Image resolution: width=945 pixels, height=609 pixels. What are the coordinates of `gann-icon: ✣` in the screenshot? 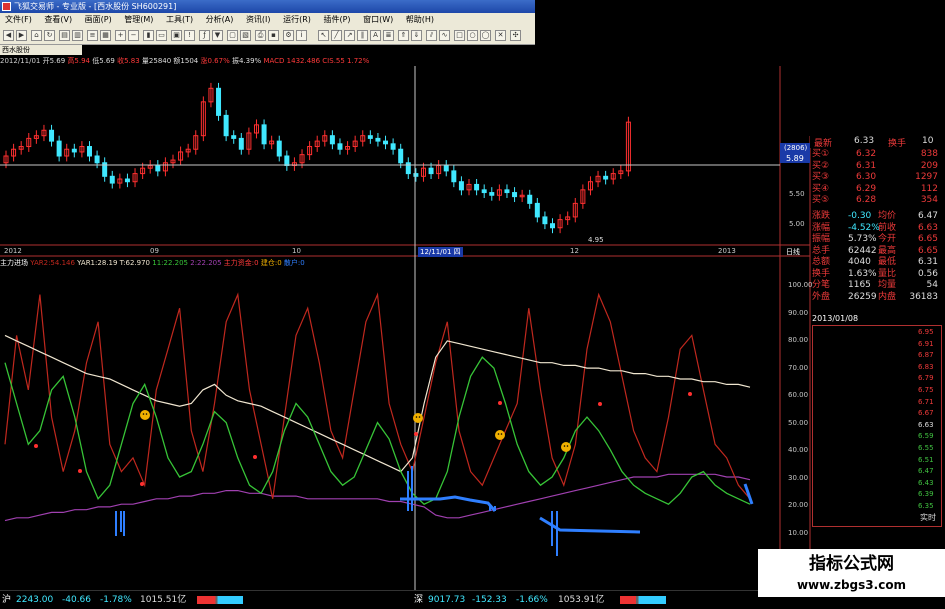 It's located at (515, 35).